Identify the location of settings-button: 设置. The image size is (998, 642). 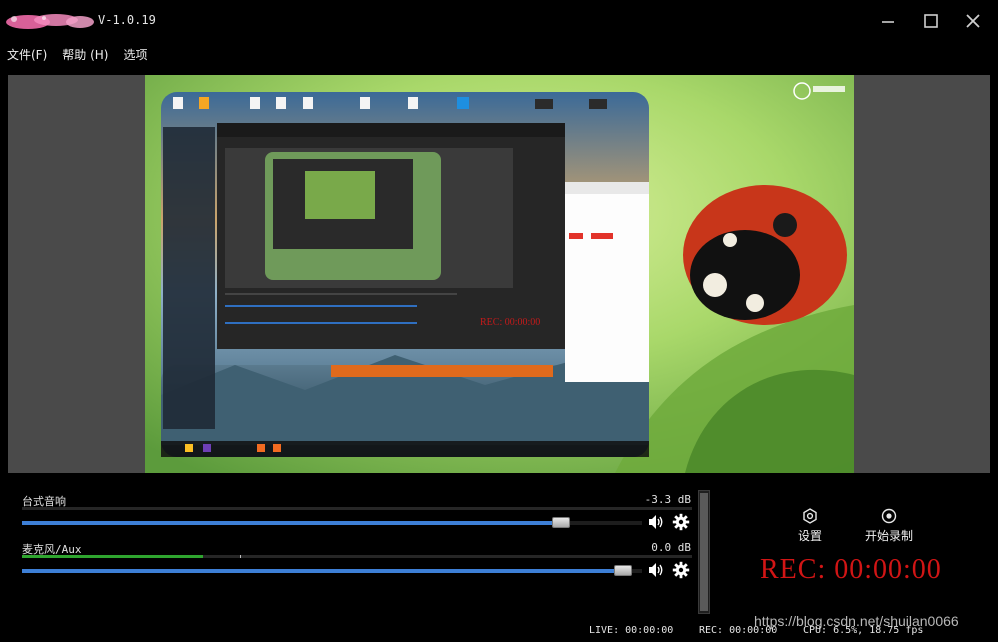
(810, 526).